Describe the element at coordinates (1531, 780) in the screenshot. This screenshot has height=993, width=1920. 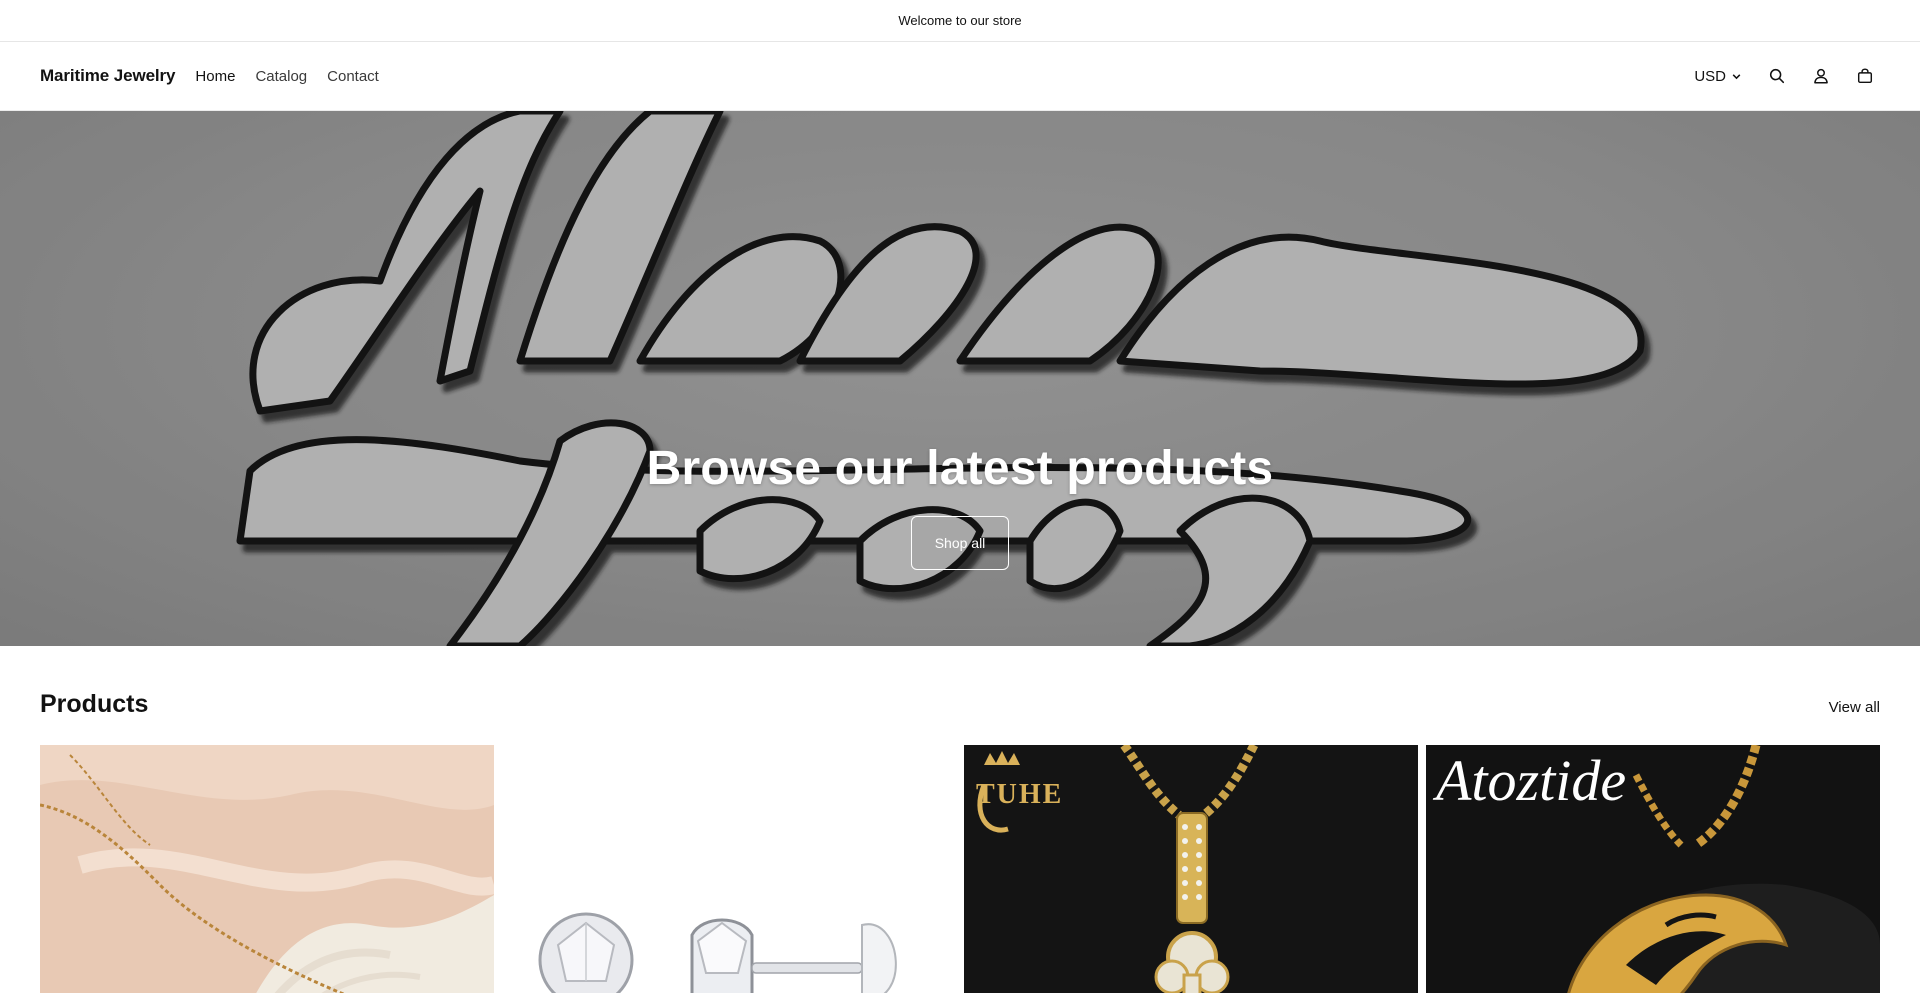
I see `brand-logo-atoztide: Atoztide` at that location.